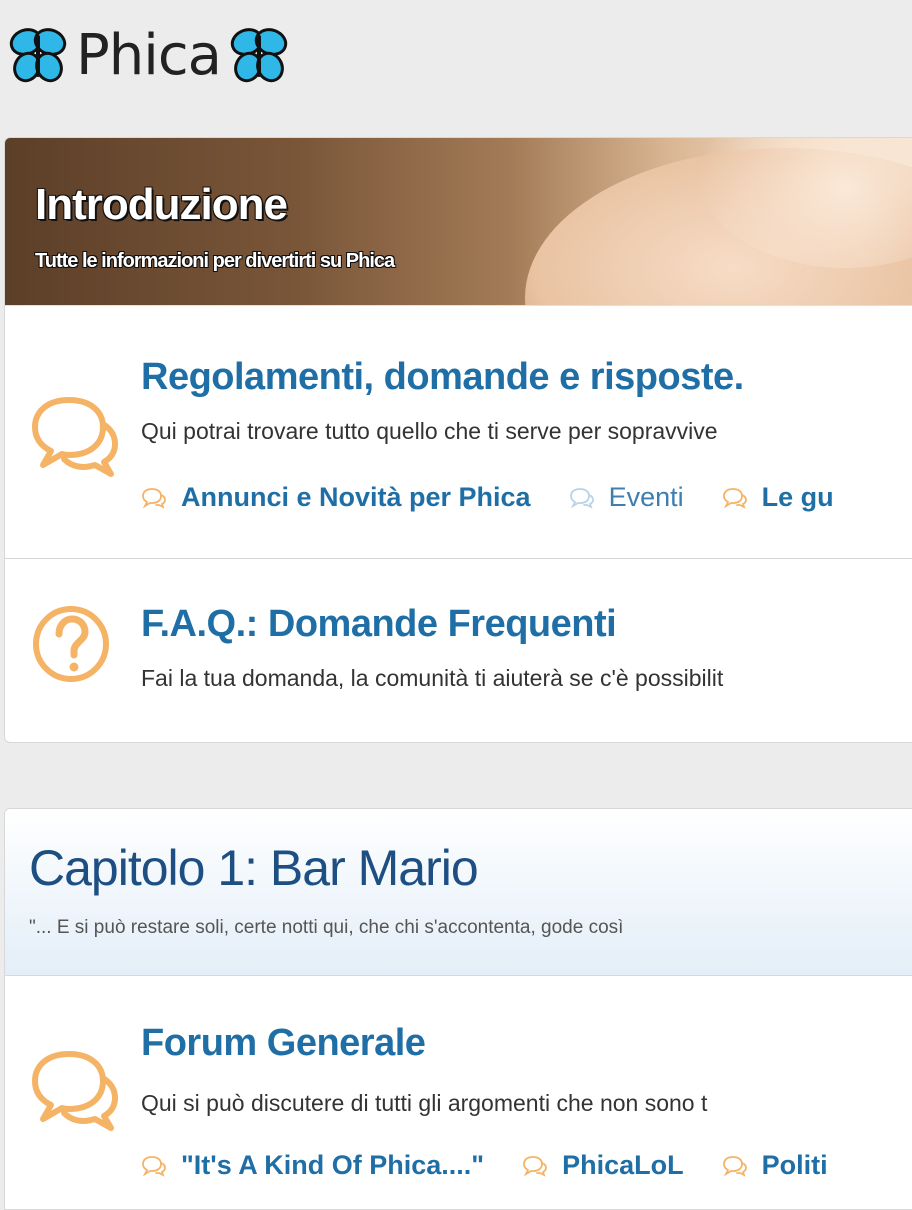  Describe the element at coordinates (646, 497) in the screenshot. I see `subforum-label: Eventi` at that location.